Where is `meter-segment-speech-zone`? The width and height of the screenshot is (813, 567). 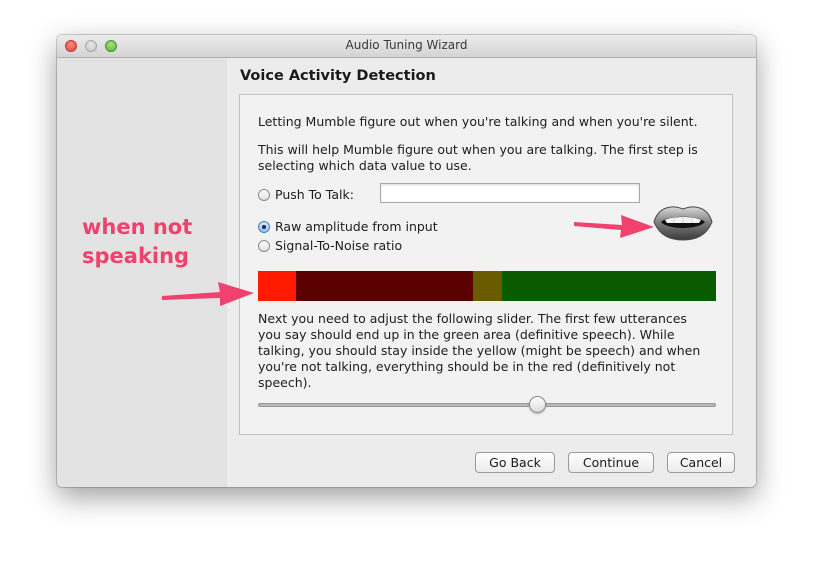
meter-segment-speech-zone is located at coordinates (608, 286).